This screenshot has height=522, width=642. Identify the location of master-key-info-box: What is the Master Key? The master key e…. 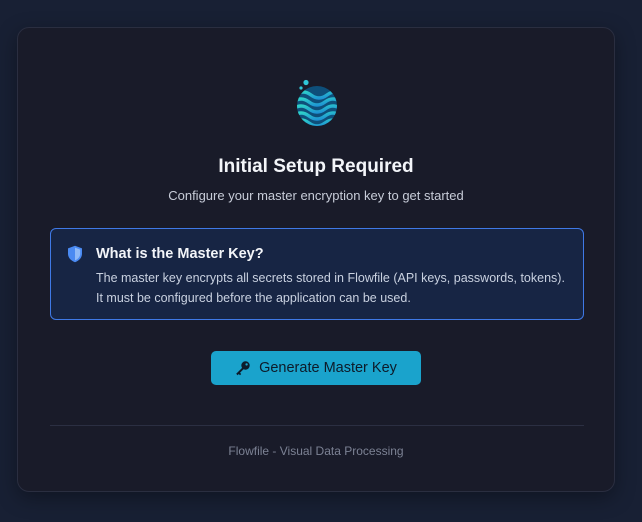
(317, 274).